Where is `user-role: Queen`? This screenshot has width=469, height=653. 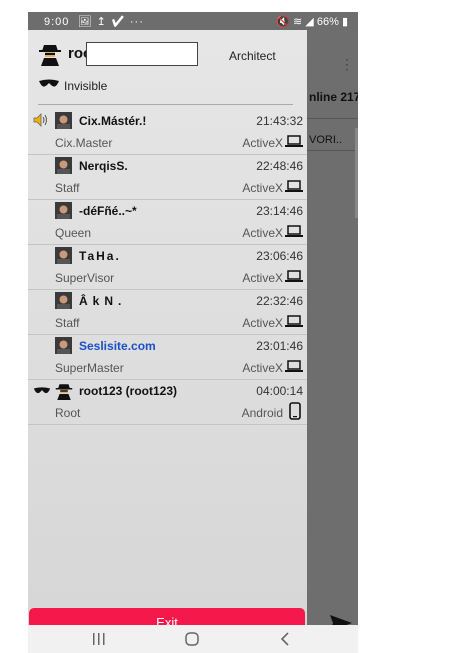 user-role: Queen is located at coordinates (73, 233).